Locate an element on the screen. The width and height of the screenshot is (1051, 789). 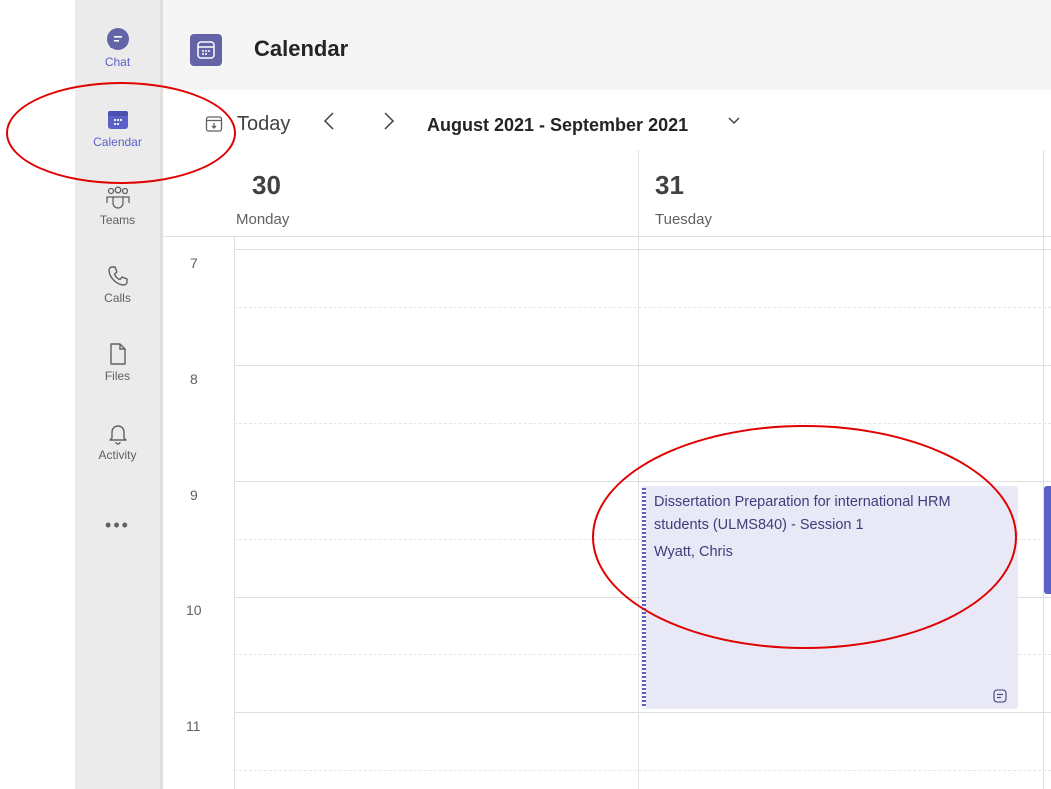
hour-label: 11 is located at coordinates (193, 726).